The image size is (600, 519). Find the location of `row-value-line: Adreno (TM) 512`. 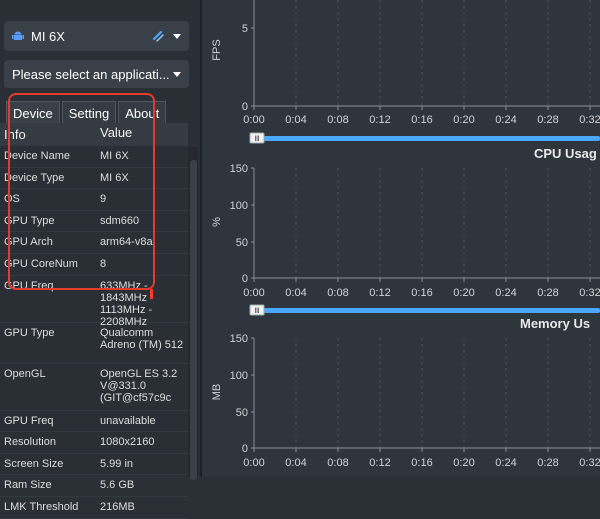

row-value-line: Adreno (TM) 512 is located at coordinates (142, 344).